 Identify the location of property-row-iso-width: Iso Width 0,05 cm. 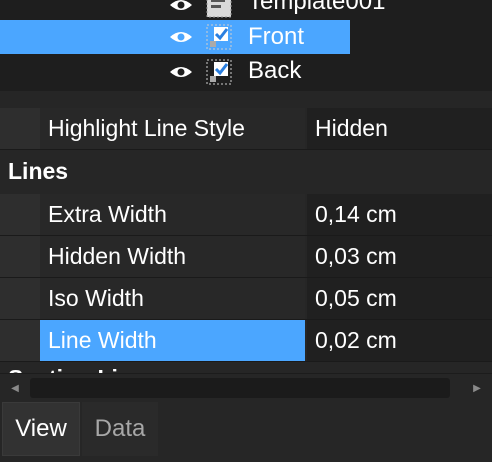
(246, 299).